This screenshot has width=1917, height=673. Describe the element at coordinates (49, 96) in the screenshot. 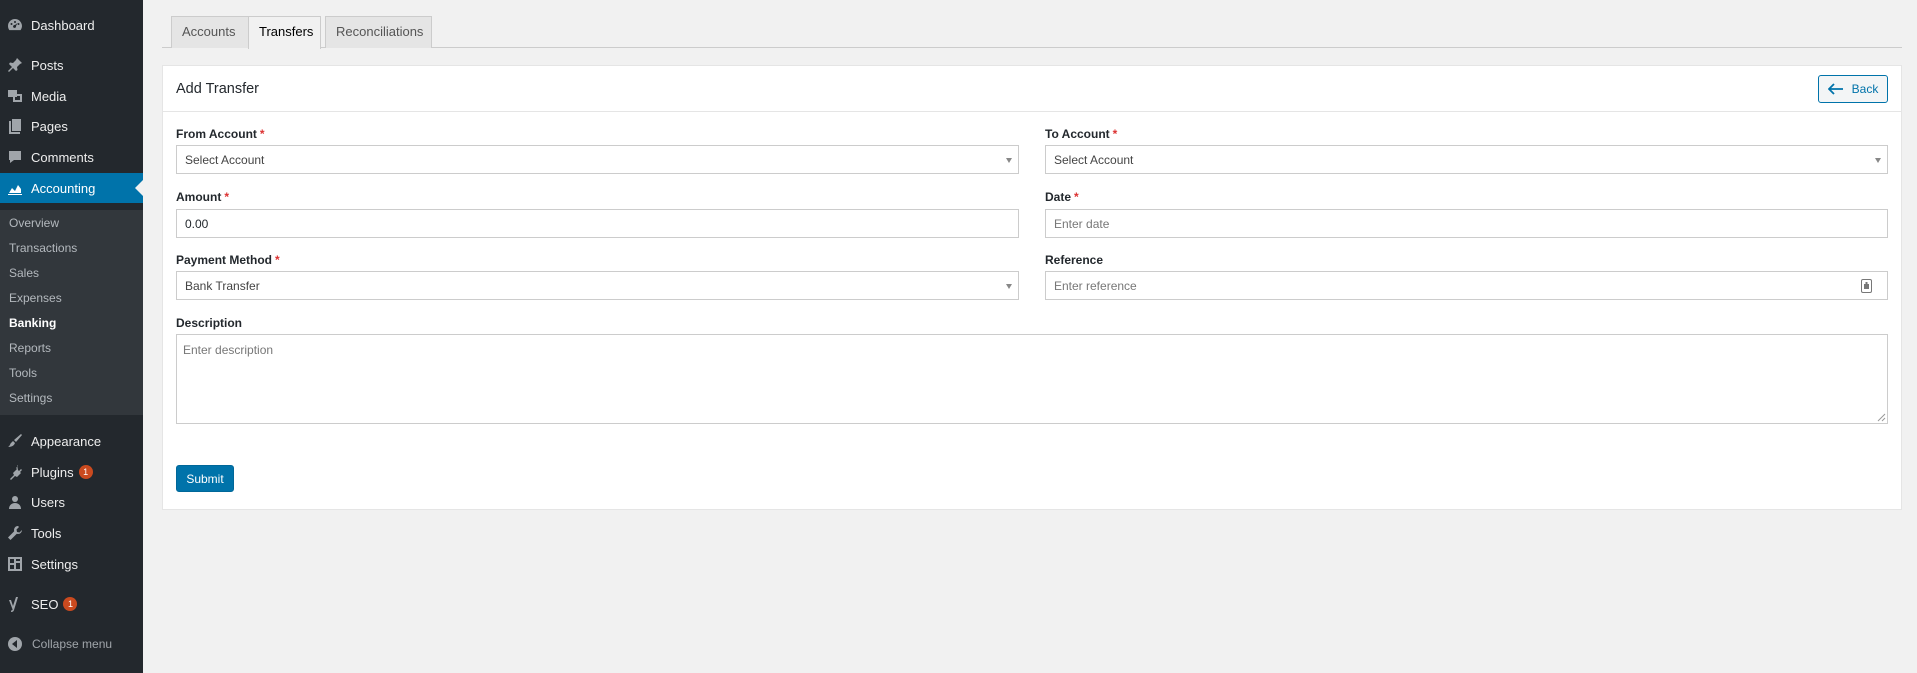

I see `menu-label: Media` at that location.